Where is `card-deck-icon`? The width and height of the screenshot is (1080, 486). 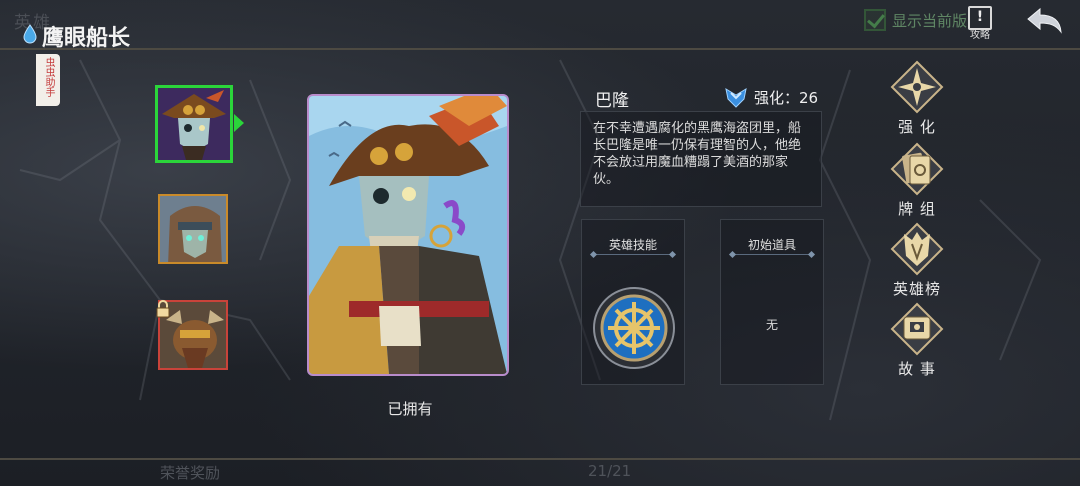
card-deck-icon is located at coordinates (917, 169).